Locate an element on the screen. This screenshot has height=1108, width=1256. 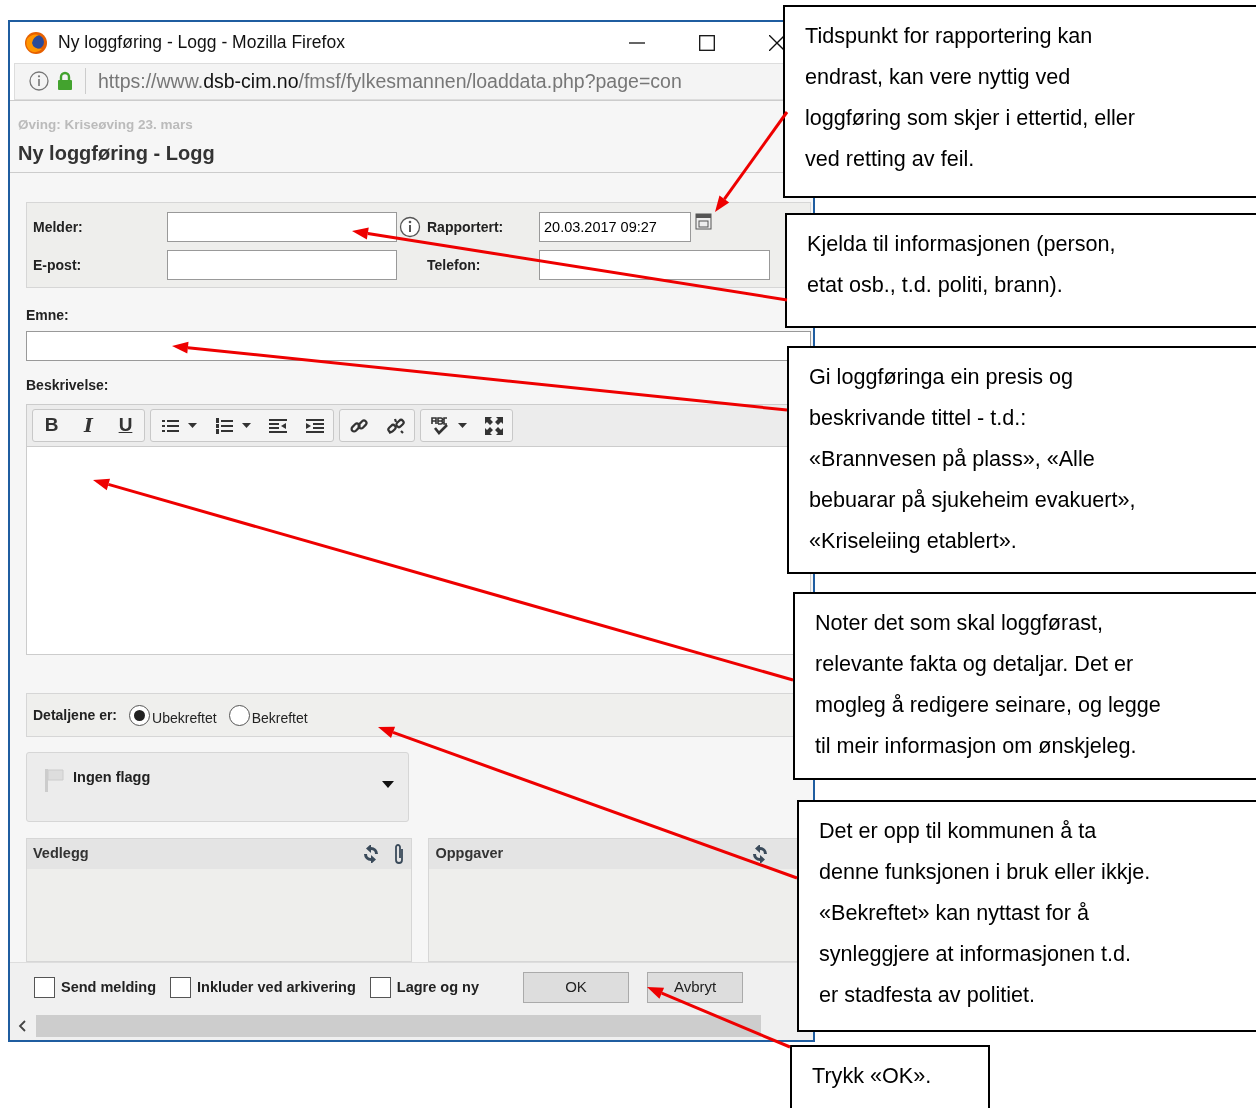
field-label: Emne: is located at coordinates (47, 315).